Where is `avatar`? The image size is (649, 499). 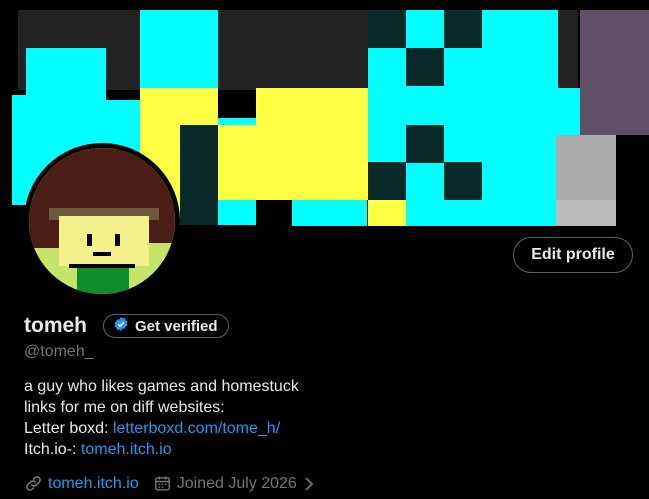
avatar is located at coordinates (102, 221).